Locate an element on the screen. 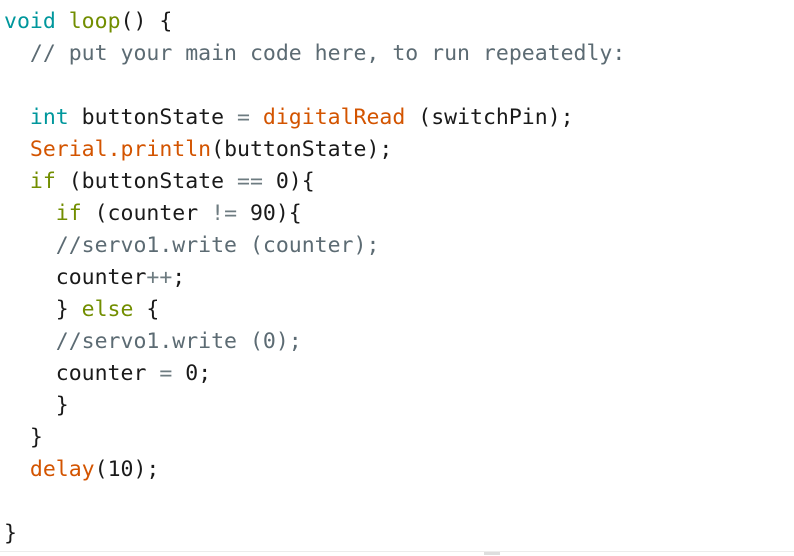 The width and height of the screenshot is (794, 556). code-token-type: int is located at coordinates (49, 117).